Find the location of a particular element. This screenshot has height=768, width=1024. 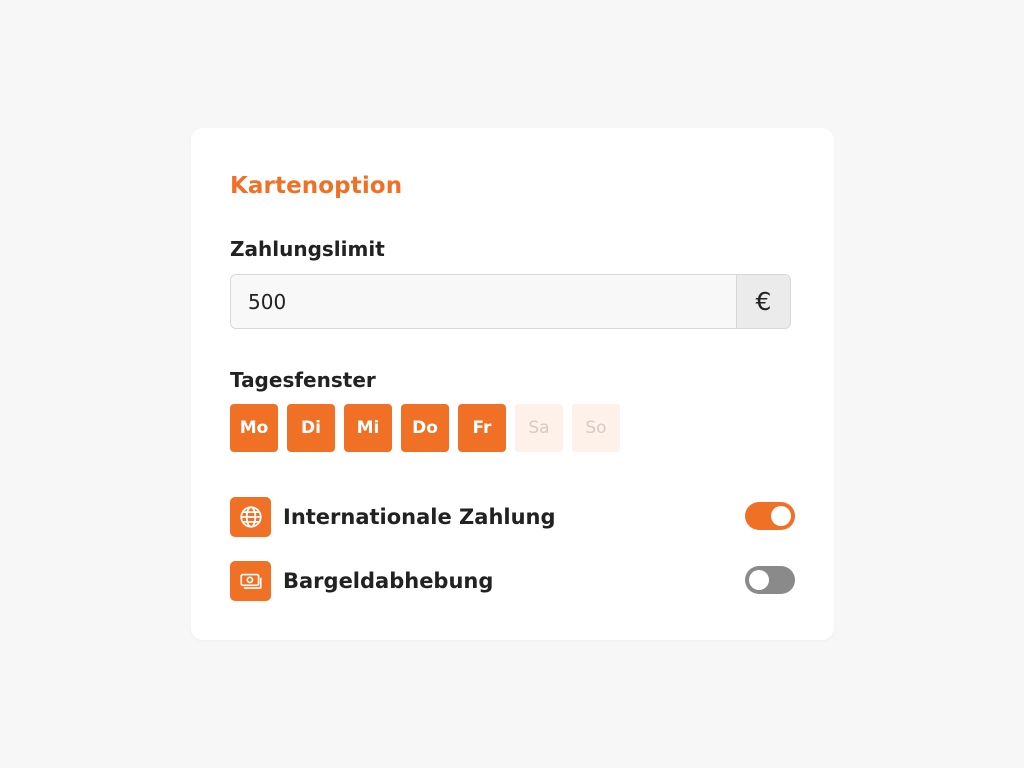

card-title: Kartenoption is located at coordinates (316, 186).